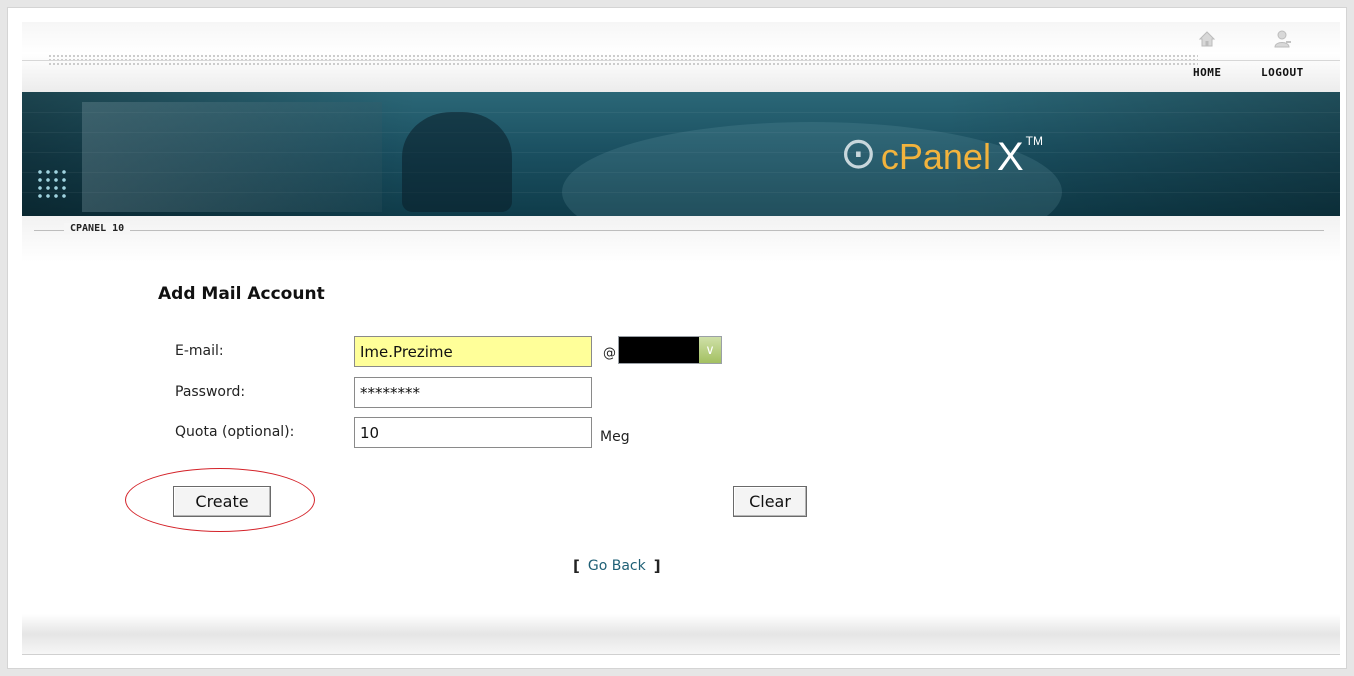  What do you see at coordinates (1207, 72) in the screenshot?
I see `nav-home-label: HOME` at bounding box center [1207, 72].